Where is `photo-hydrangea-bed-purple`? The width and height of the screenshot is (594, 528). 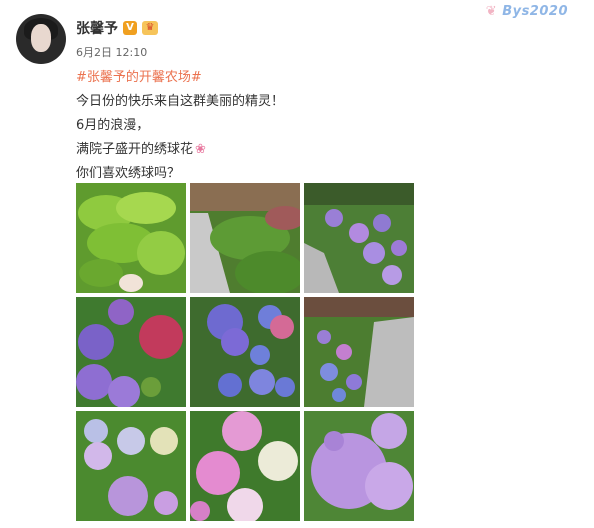 photo-hydrangea-bed-purple is located at coordinates (359, 238).